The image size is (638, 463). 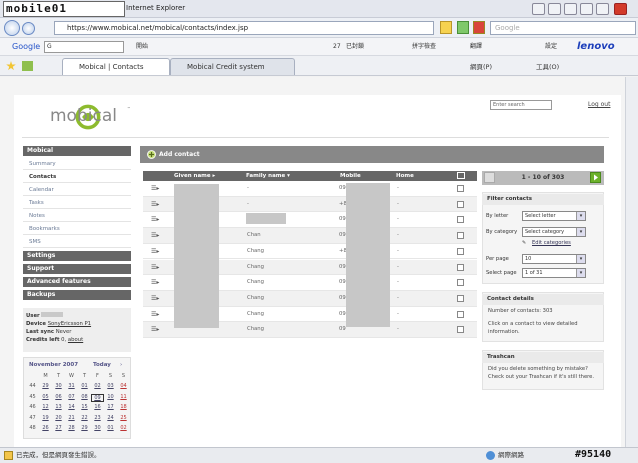 I want to click on calendar-today-link: Today, so click(x=102, y=365).